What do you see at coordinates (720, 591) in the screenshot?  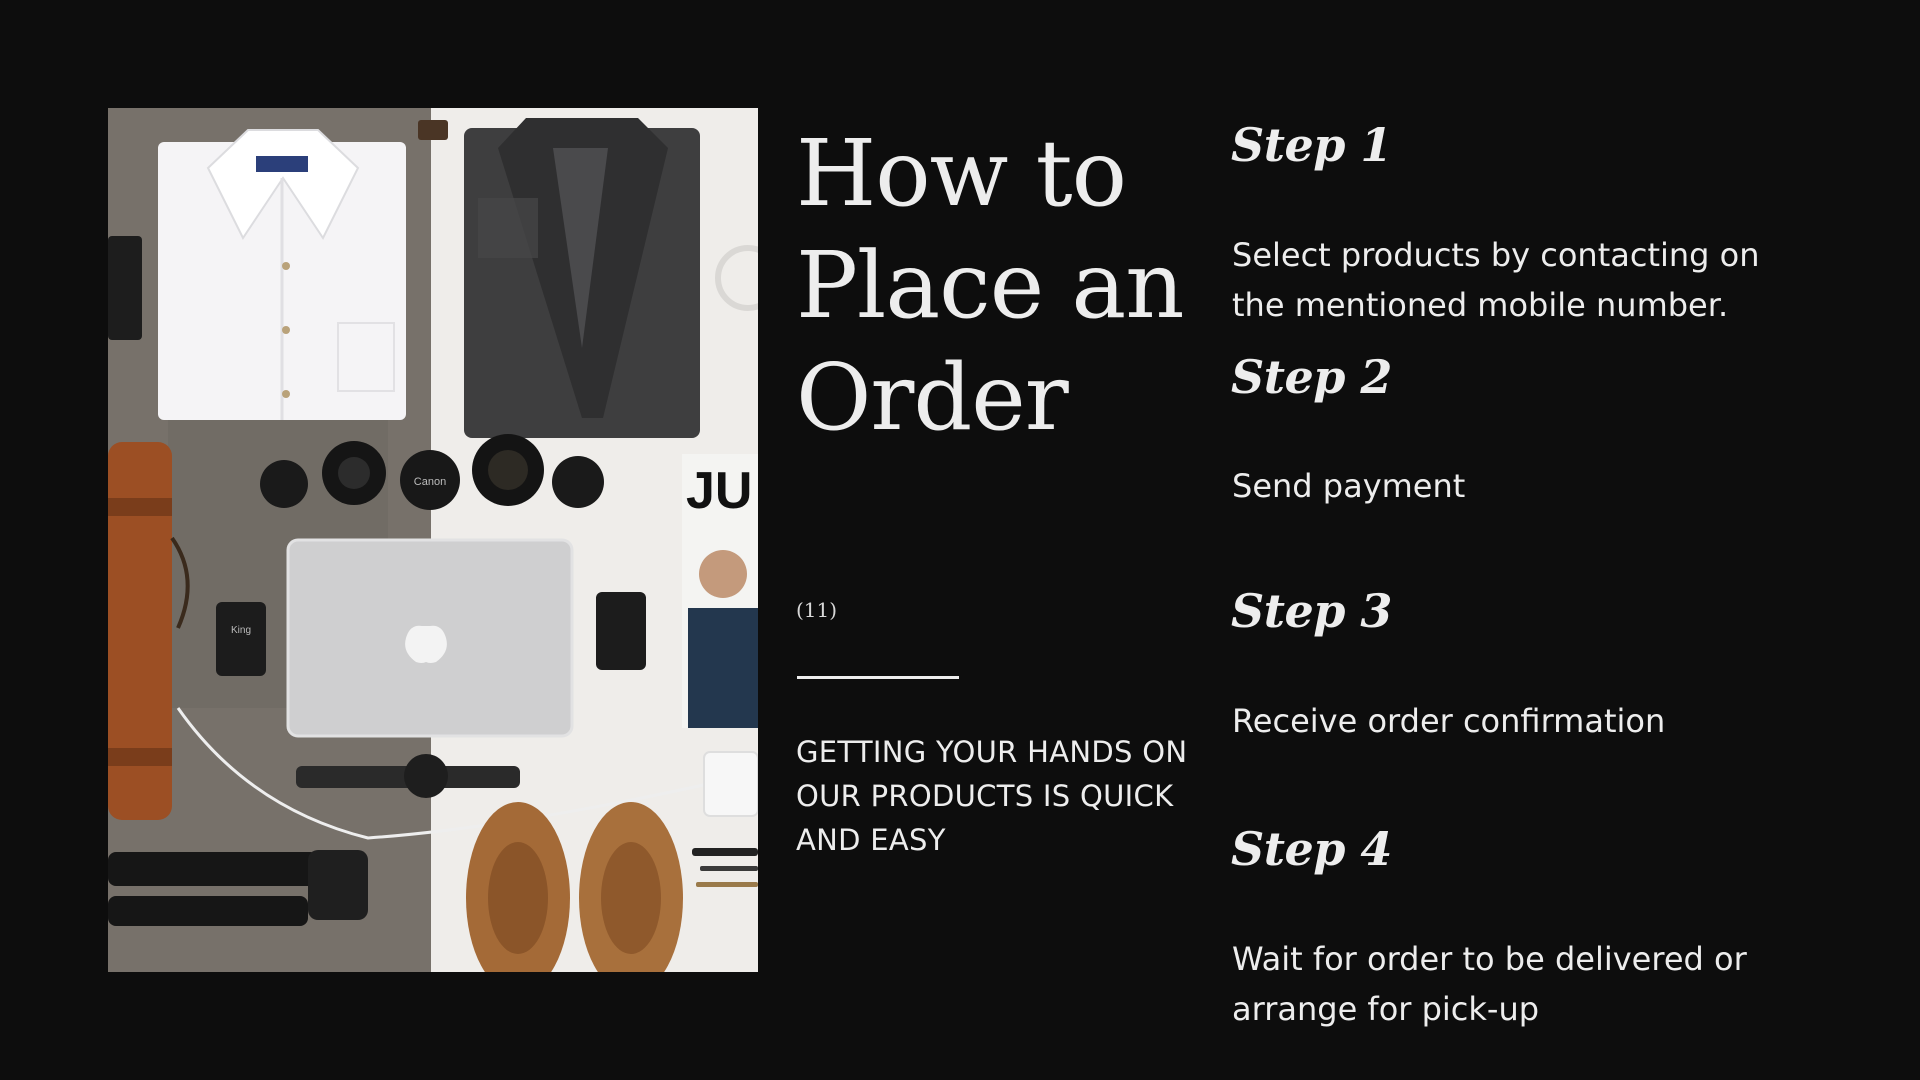 I see `magazine: JU` at bounding box center [720, 591].